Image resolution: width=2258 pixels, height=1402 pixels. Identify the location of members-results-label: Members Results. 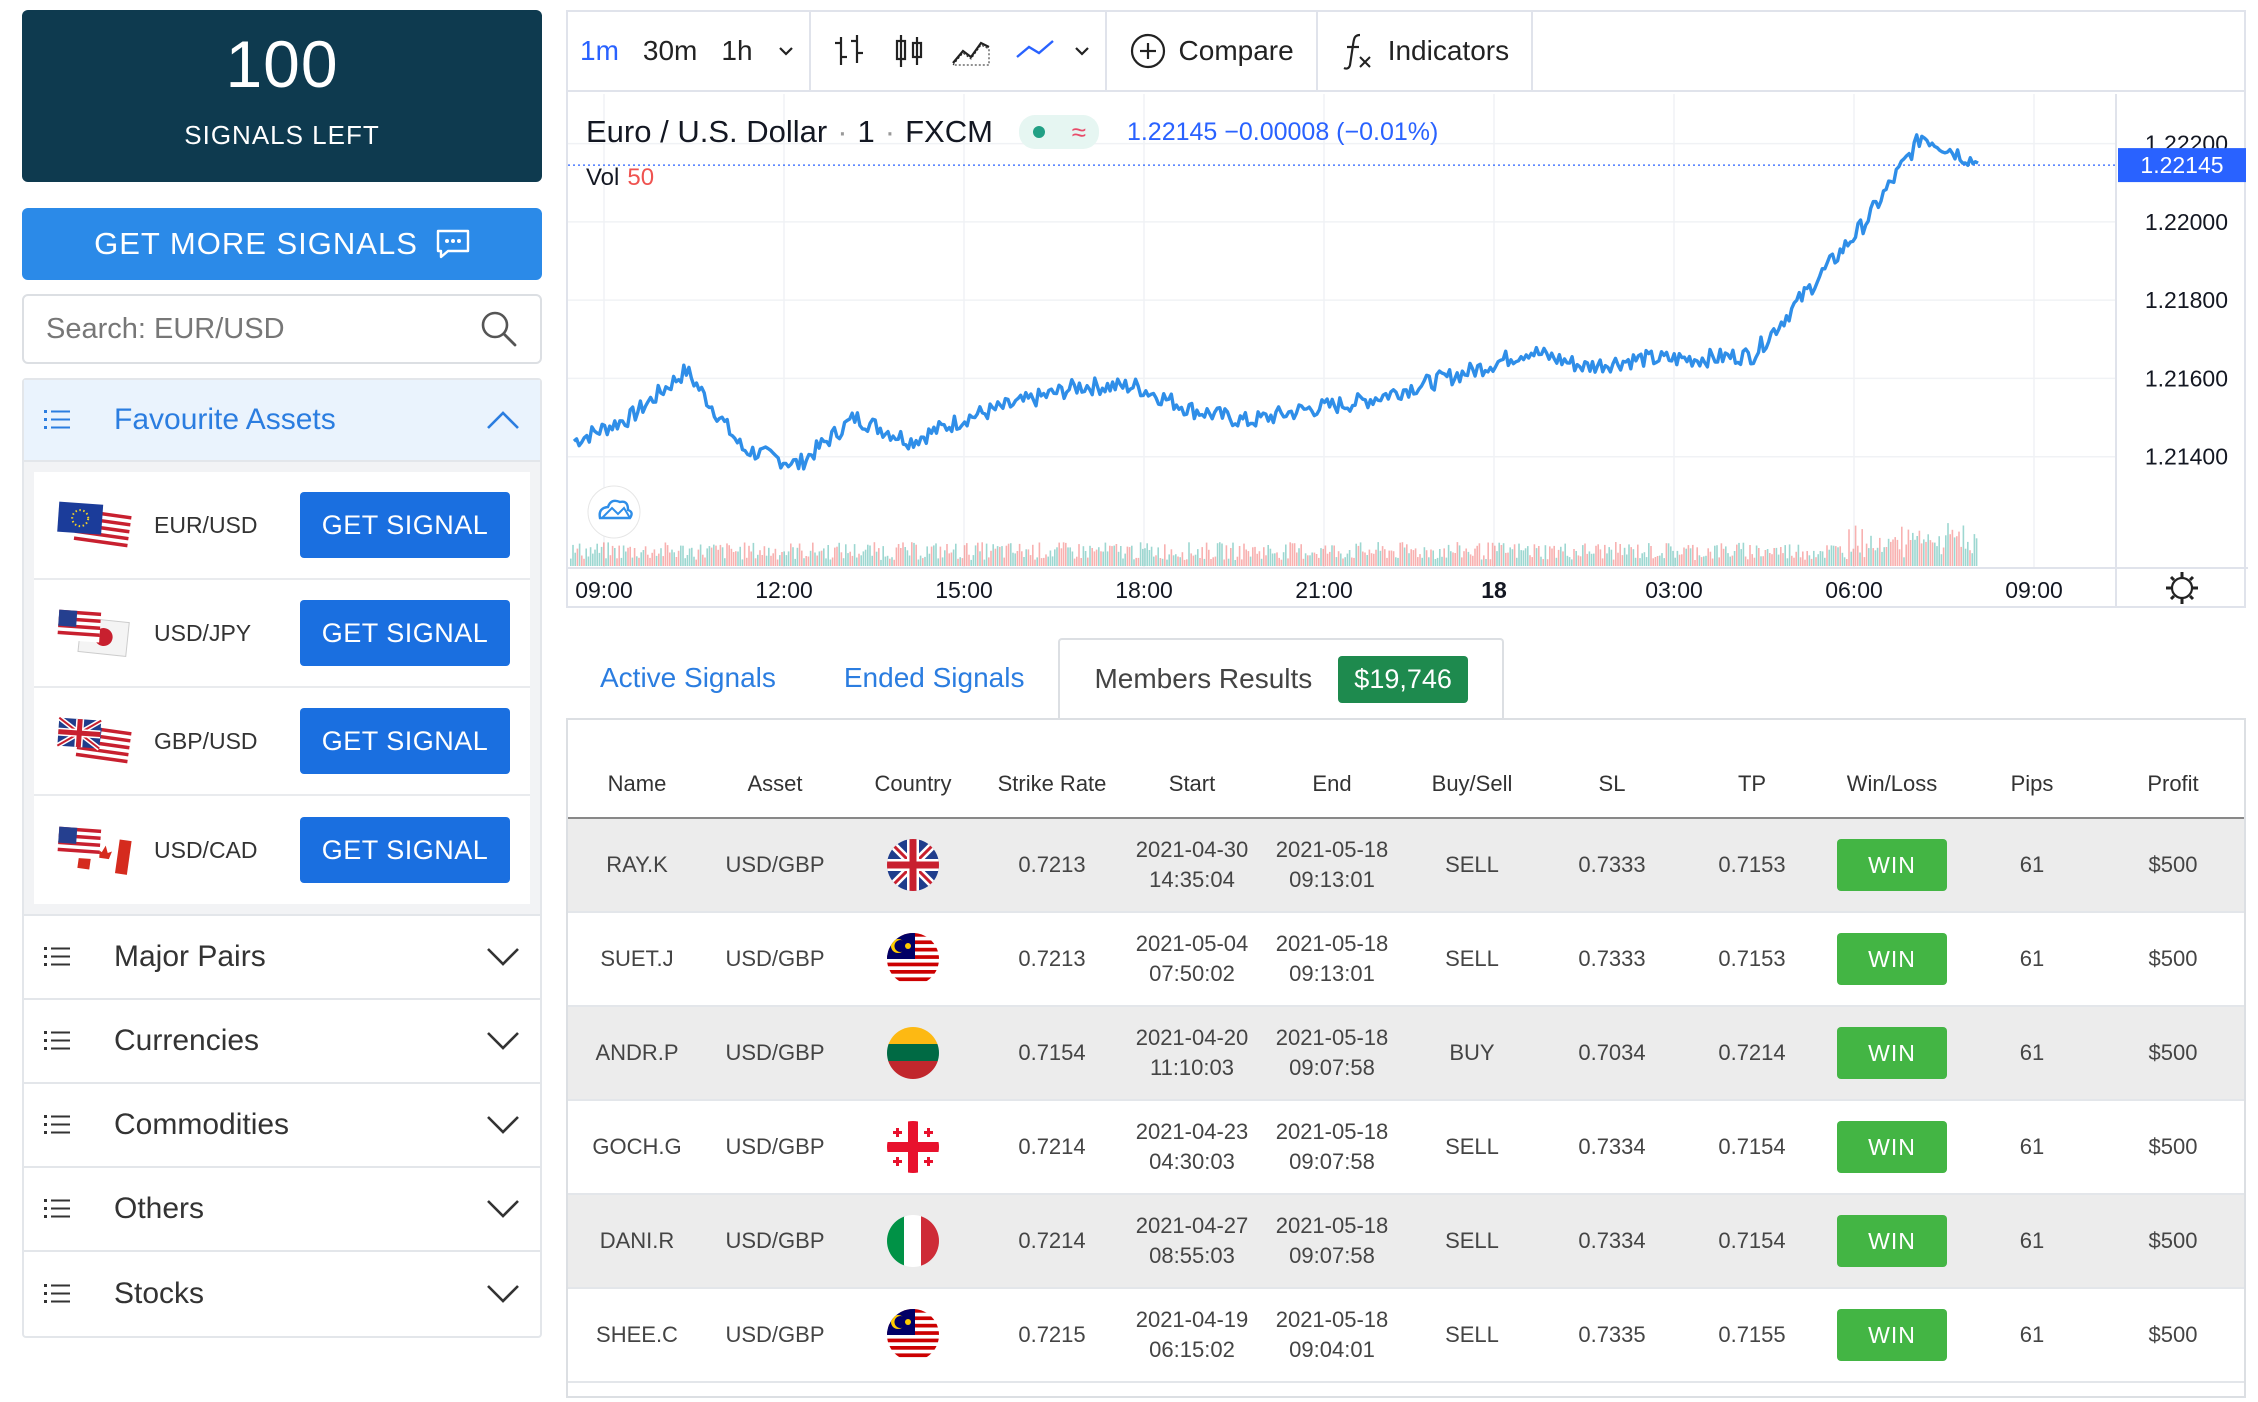
(1203, 678).